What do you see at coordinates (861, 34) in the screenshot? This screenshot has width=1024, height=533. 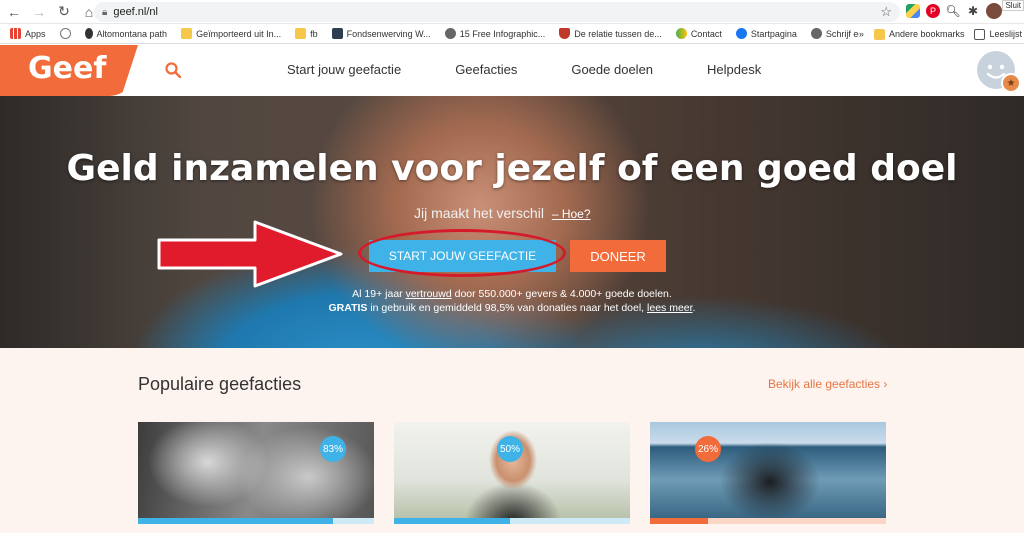 I see `more-bookmarks-chevron: »` at bounding box center [861, 34].